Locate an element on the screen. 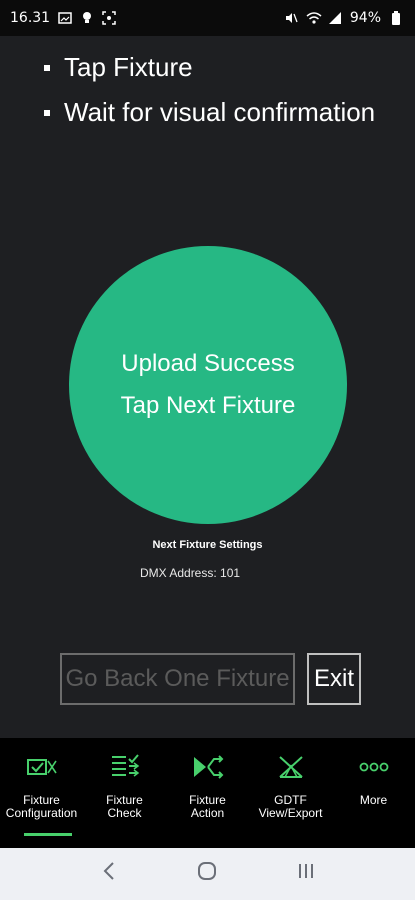 Image resolution: width=415 pixels, height=900 pixels. instruction-item: Wait for visual confirmation is located at coordinates (209, 112).